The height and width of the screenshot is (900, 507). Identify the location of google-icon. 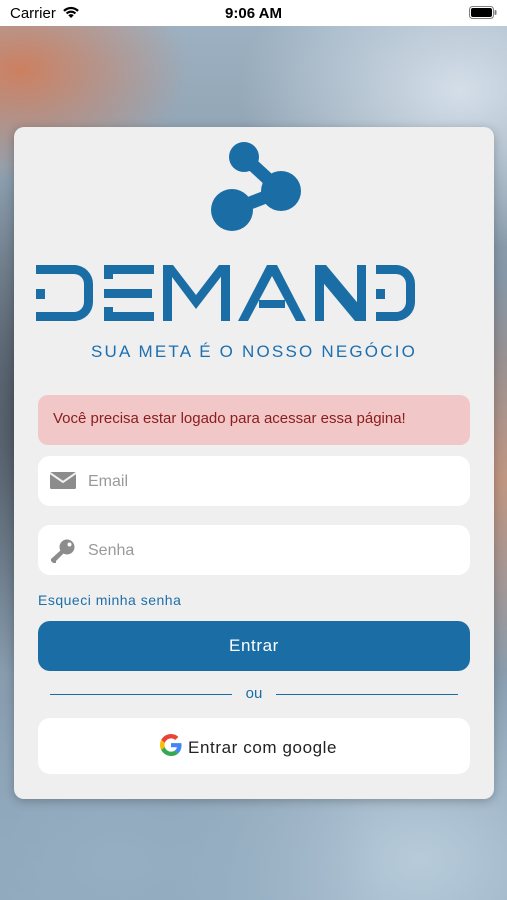
(171, 746).